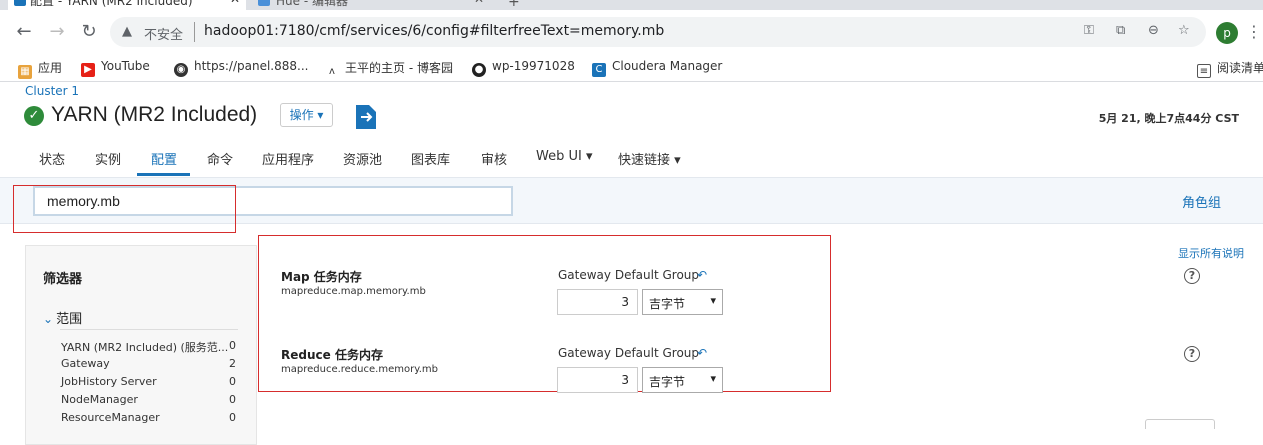 The height and width of the screenshot is (445, 1263). I want to click on hue-favicon-icon, so click(264, 3).